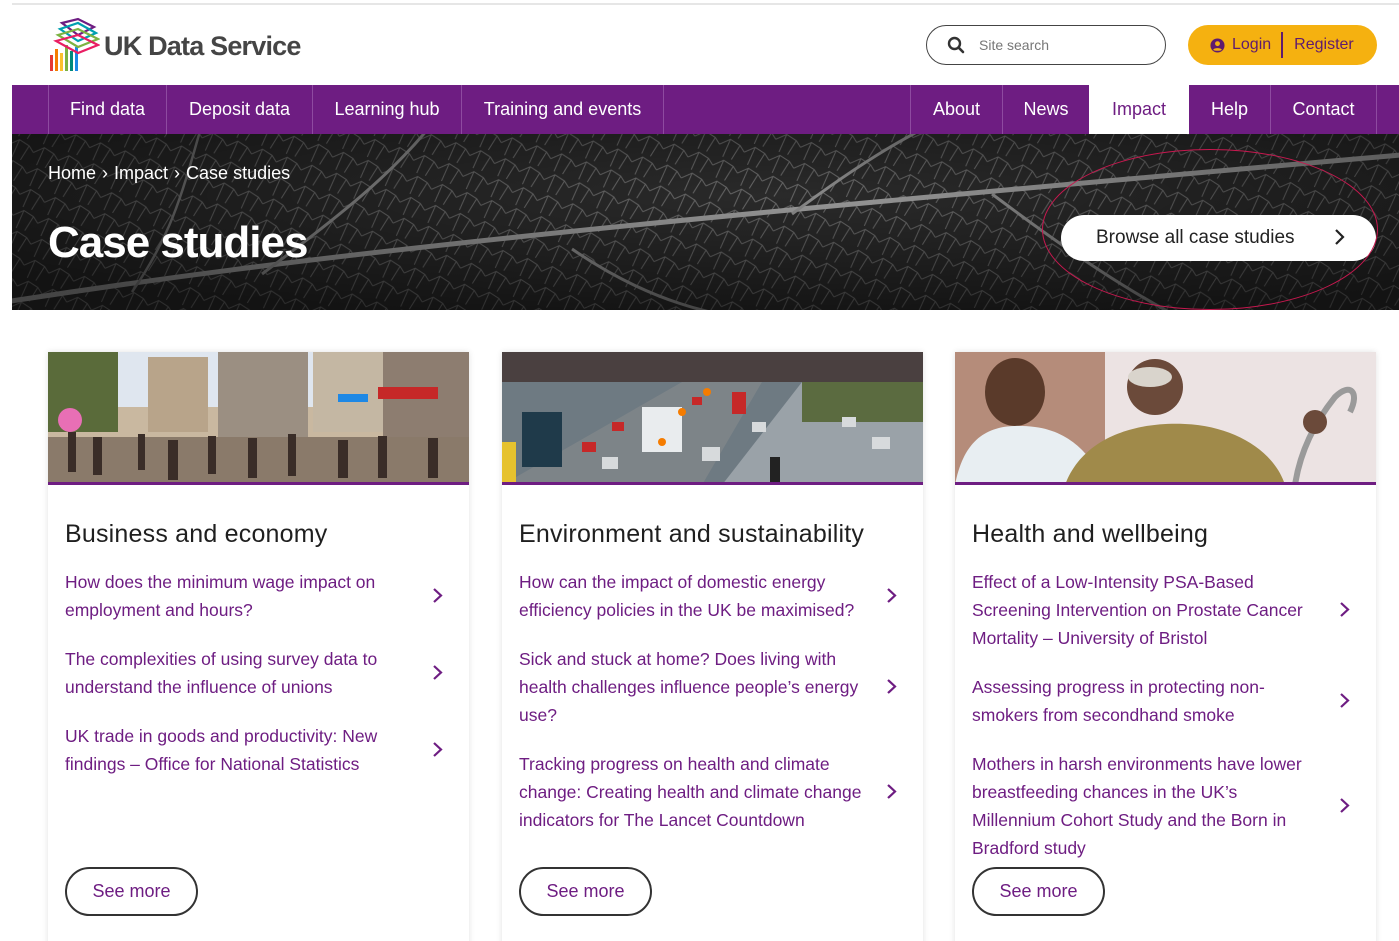 This screenshot has width=1399, height=941. Describe the element at coordinates (1139, 109) in the screenshot. I see `nav-impact: Impact` at that location.